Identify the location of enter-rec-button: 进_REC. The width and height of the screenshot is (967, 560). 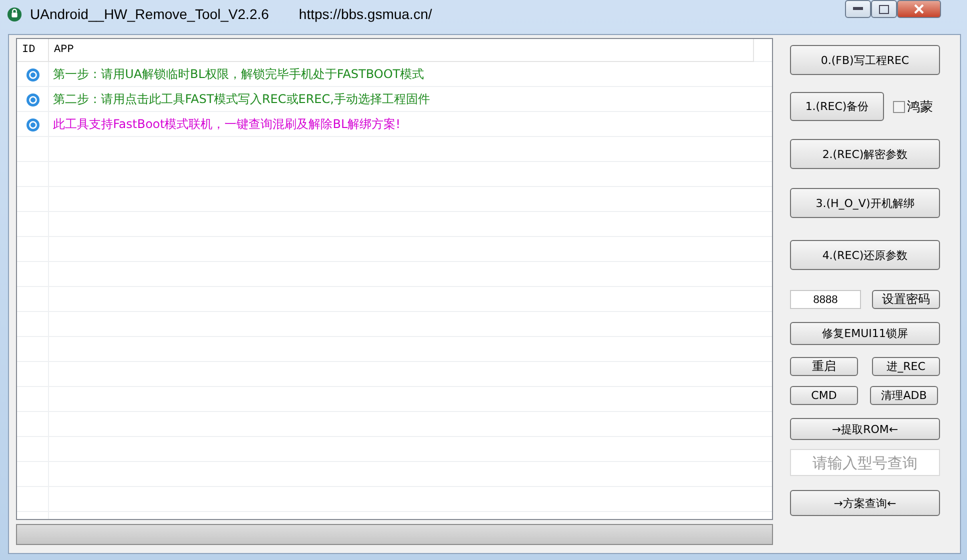
(906, 366).